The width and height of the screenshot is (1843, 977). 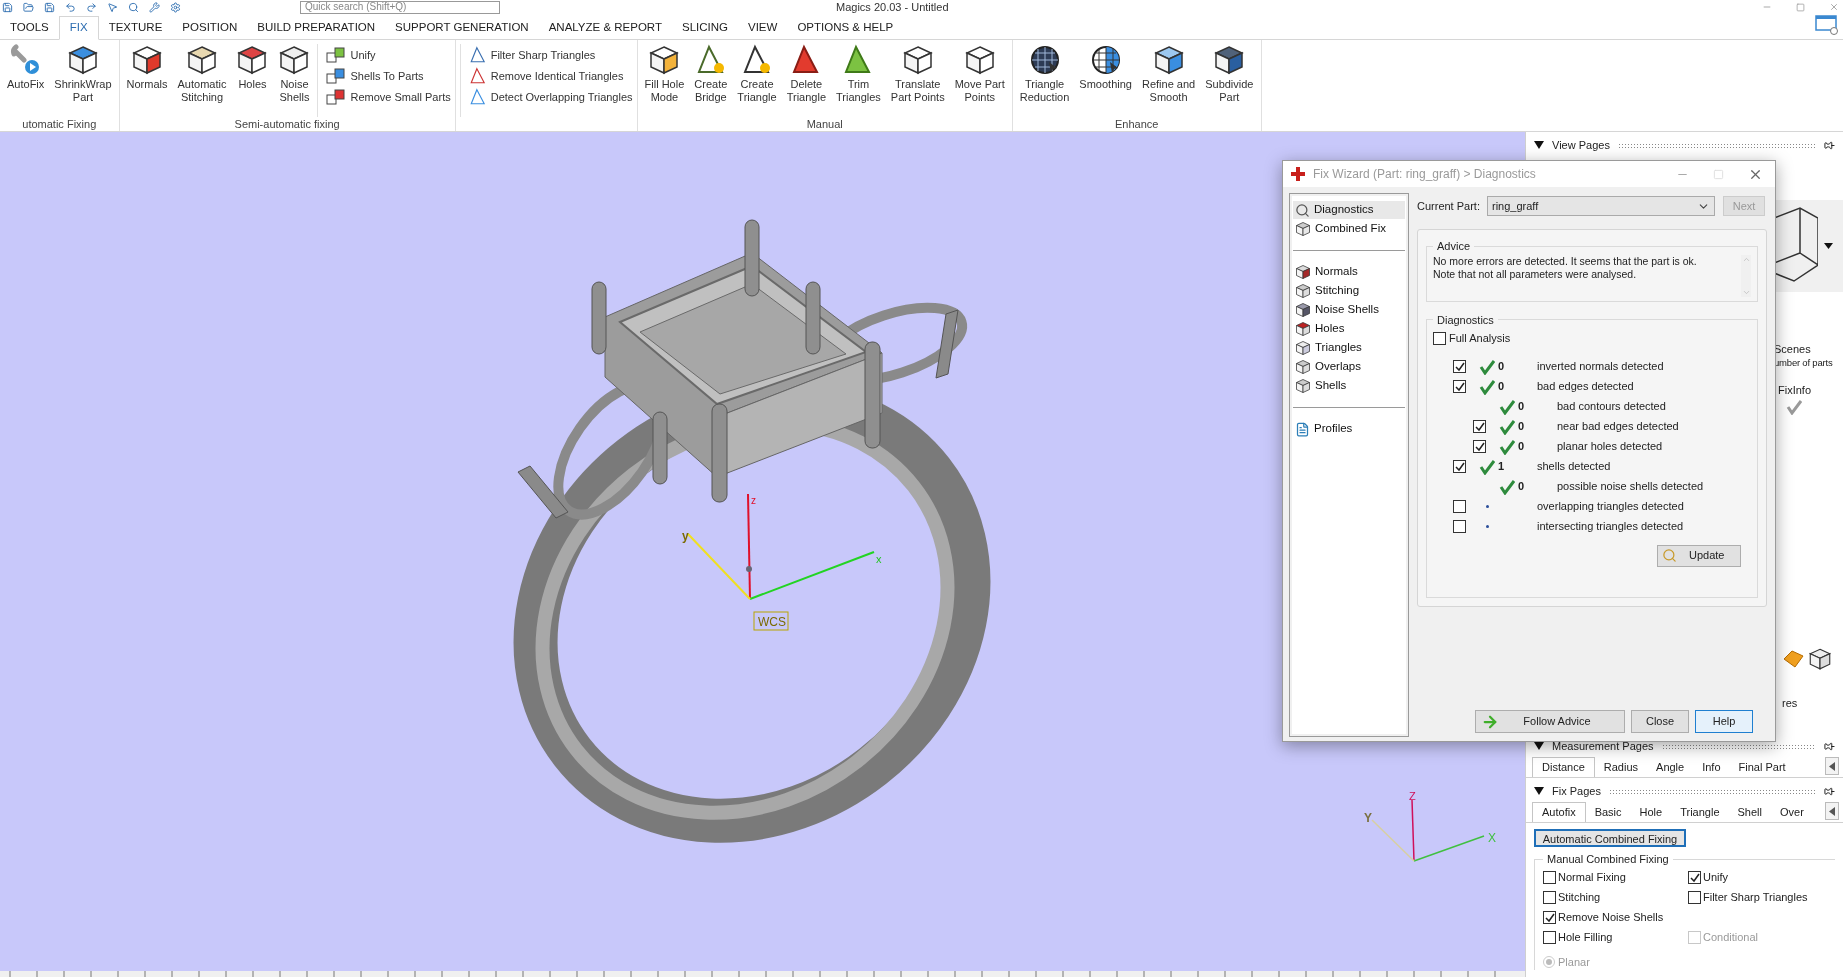 I want to click on wizard-nav-item: Diagnostics, so click(x=1349, y=210).